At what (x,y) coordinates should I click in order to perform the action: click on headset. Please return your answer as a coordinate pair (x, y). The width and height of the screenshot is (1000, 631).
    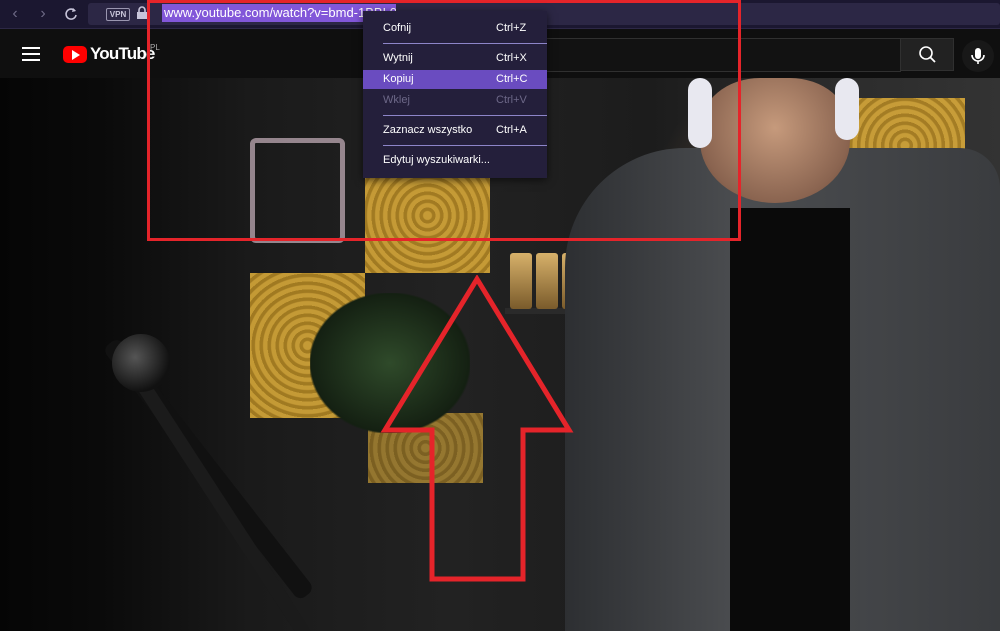
    Looking at the image, I should click on (847, 109).